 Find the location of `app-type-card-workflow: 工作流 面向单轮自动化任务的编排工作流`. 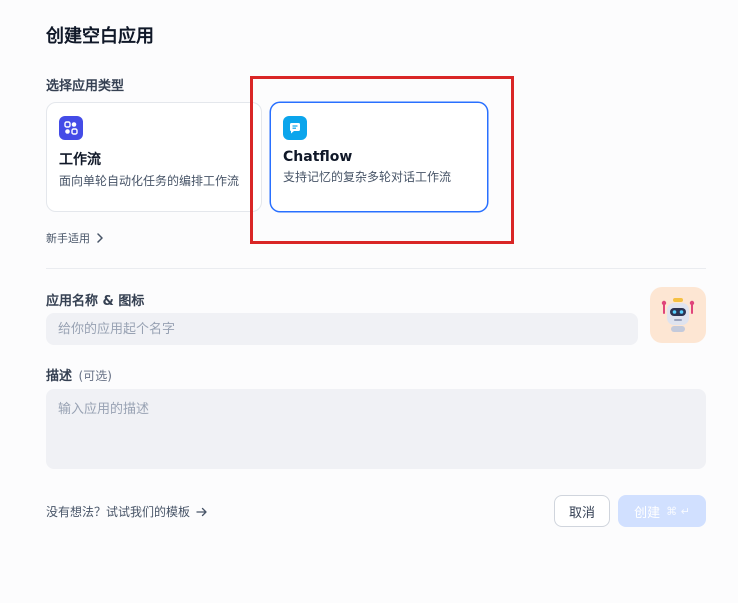

app-type-card-workflow: 工作流 面向单轮自动化任务的编排工作流 is located at coordinates (154, 157).